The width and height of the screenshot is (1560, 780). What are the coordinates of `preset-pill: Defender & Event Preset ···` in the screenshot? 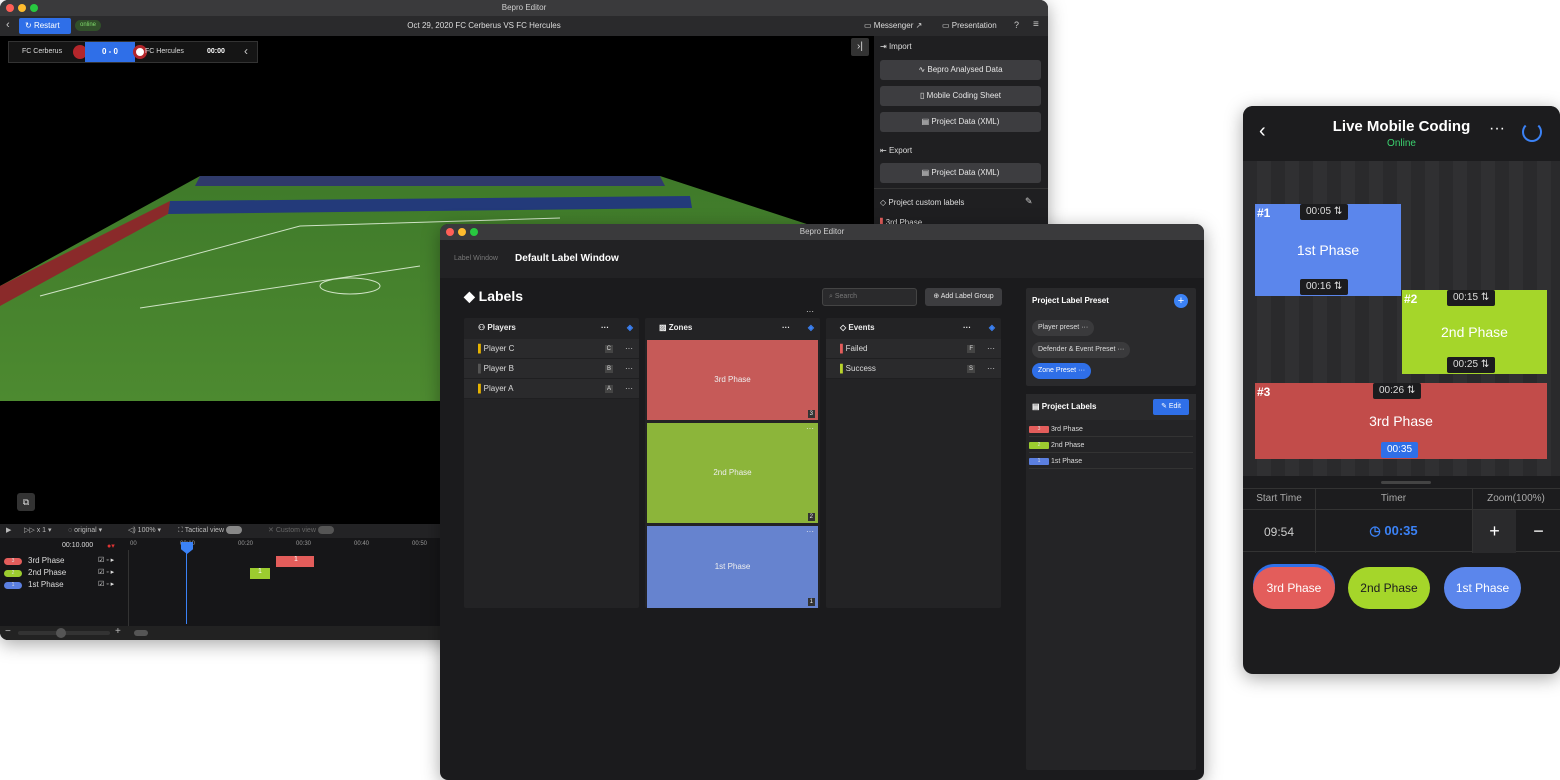 It's located at (1081, 350).